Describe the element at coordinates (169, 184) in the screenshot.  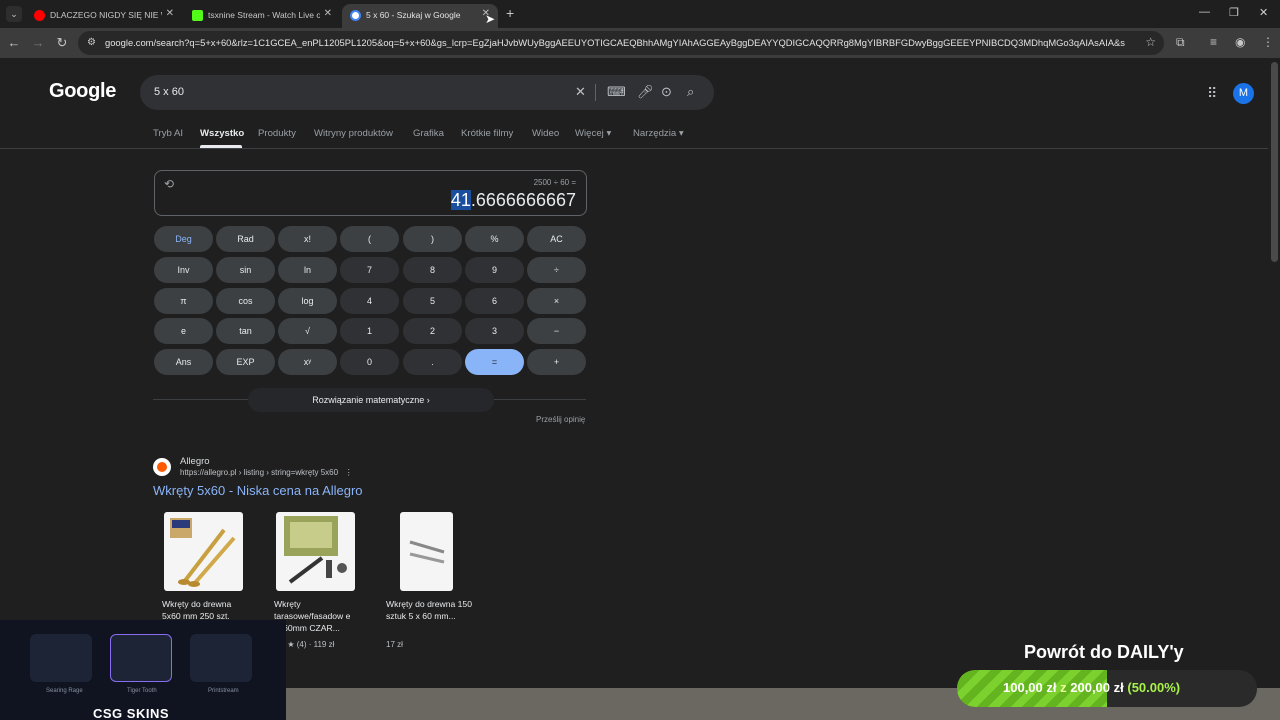
I see `history-icon: ⟲` at that location.